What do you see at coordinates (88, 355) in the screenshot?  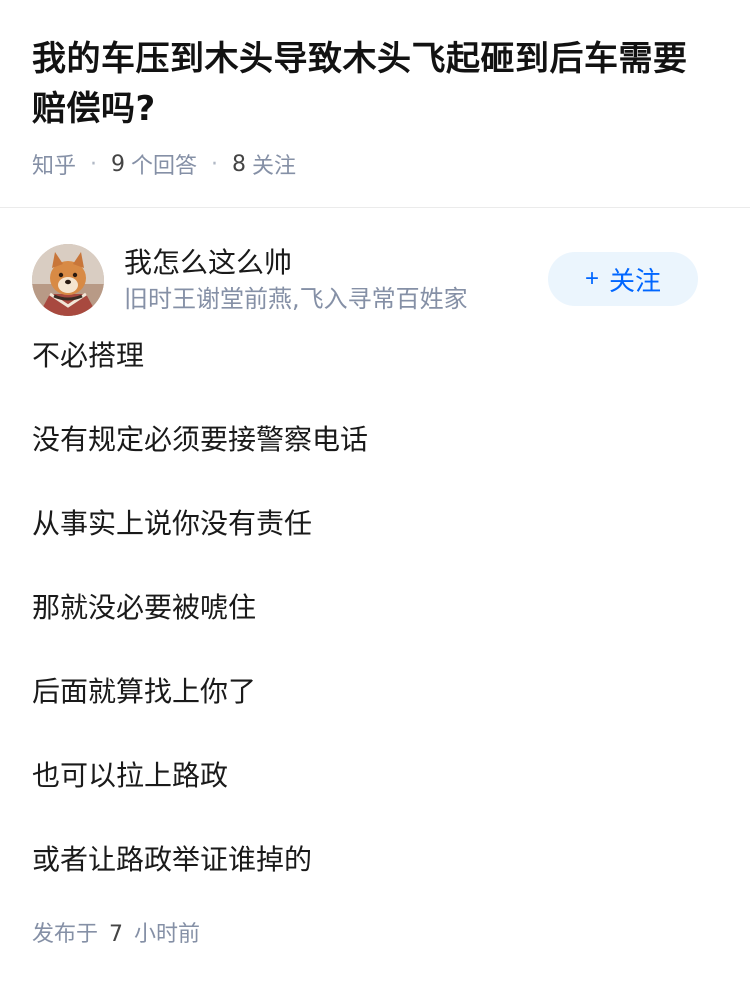 I see `answer-paragraph: 不必搭理` at bounding box center [88, 355].